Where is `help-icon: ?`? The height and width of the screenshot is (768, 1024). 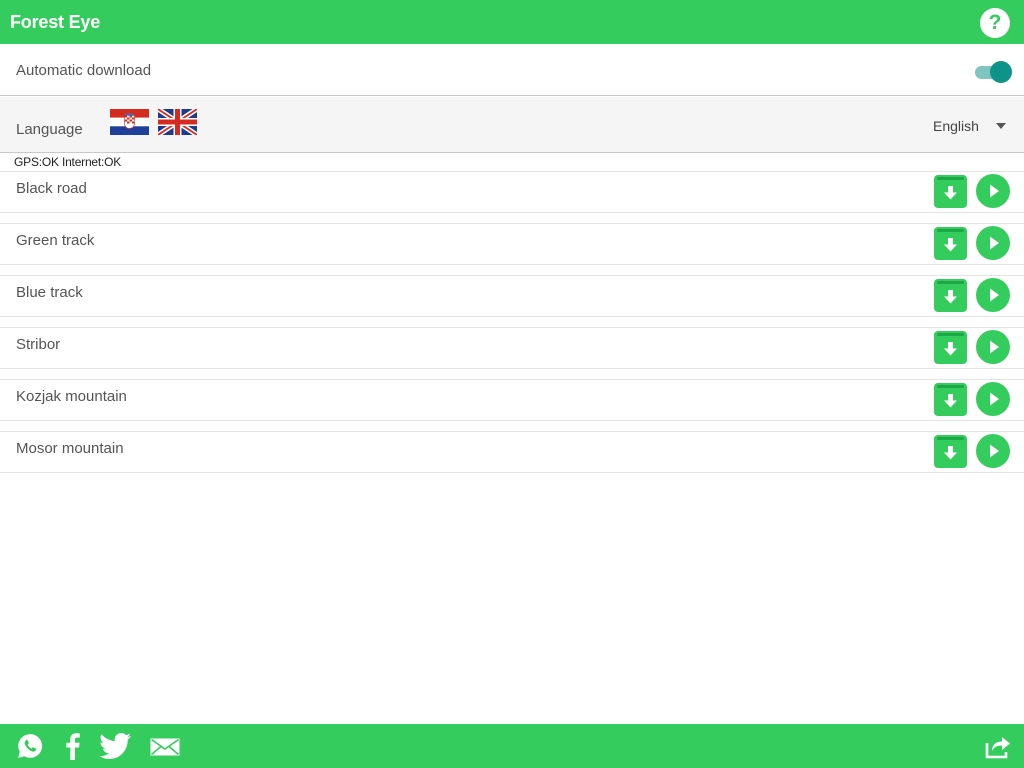 help-icon: ? is located at coordinates (995, 23).